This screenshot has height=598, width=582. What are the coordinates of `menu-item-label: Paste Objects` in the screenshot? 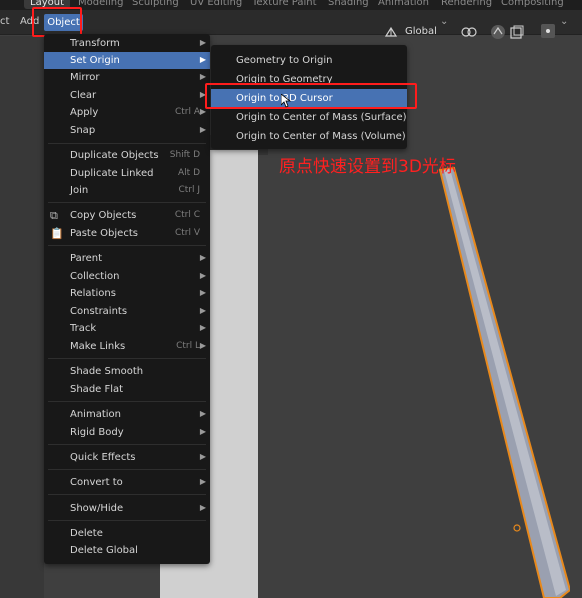 It's located at (104, 233).